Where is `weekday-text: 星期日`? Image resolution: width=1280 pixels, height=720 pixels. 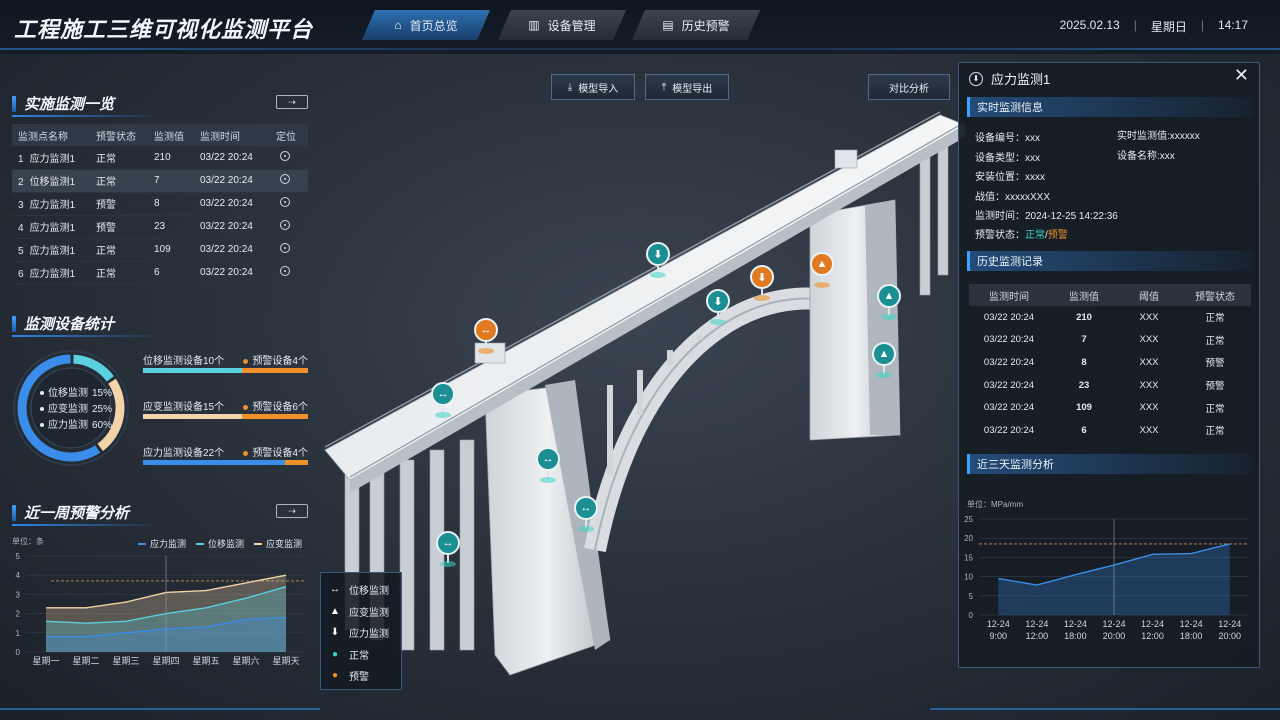
weekday-text: 星期日 is located at coordinates (1168, 27).